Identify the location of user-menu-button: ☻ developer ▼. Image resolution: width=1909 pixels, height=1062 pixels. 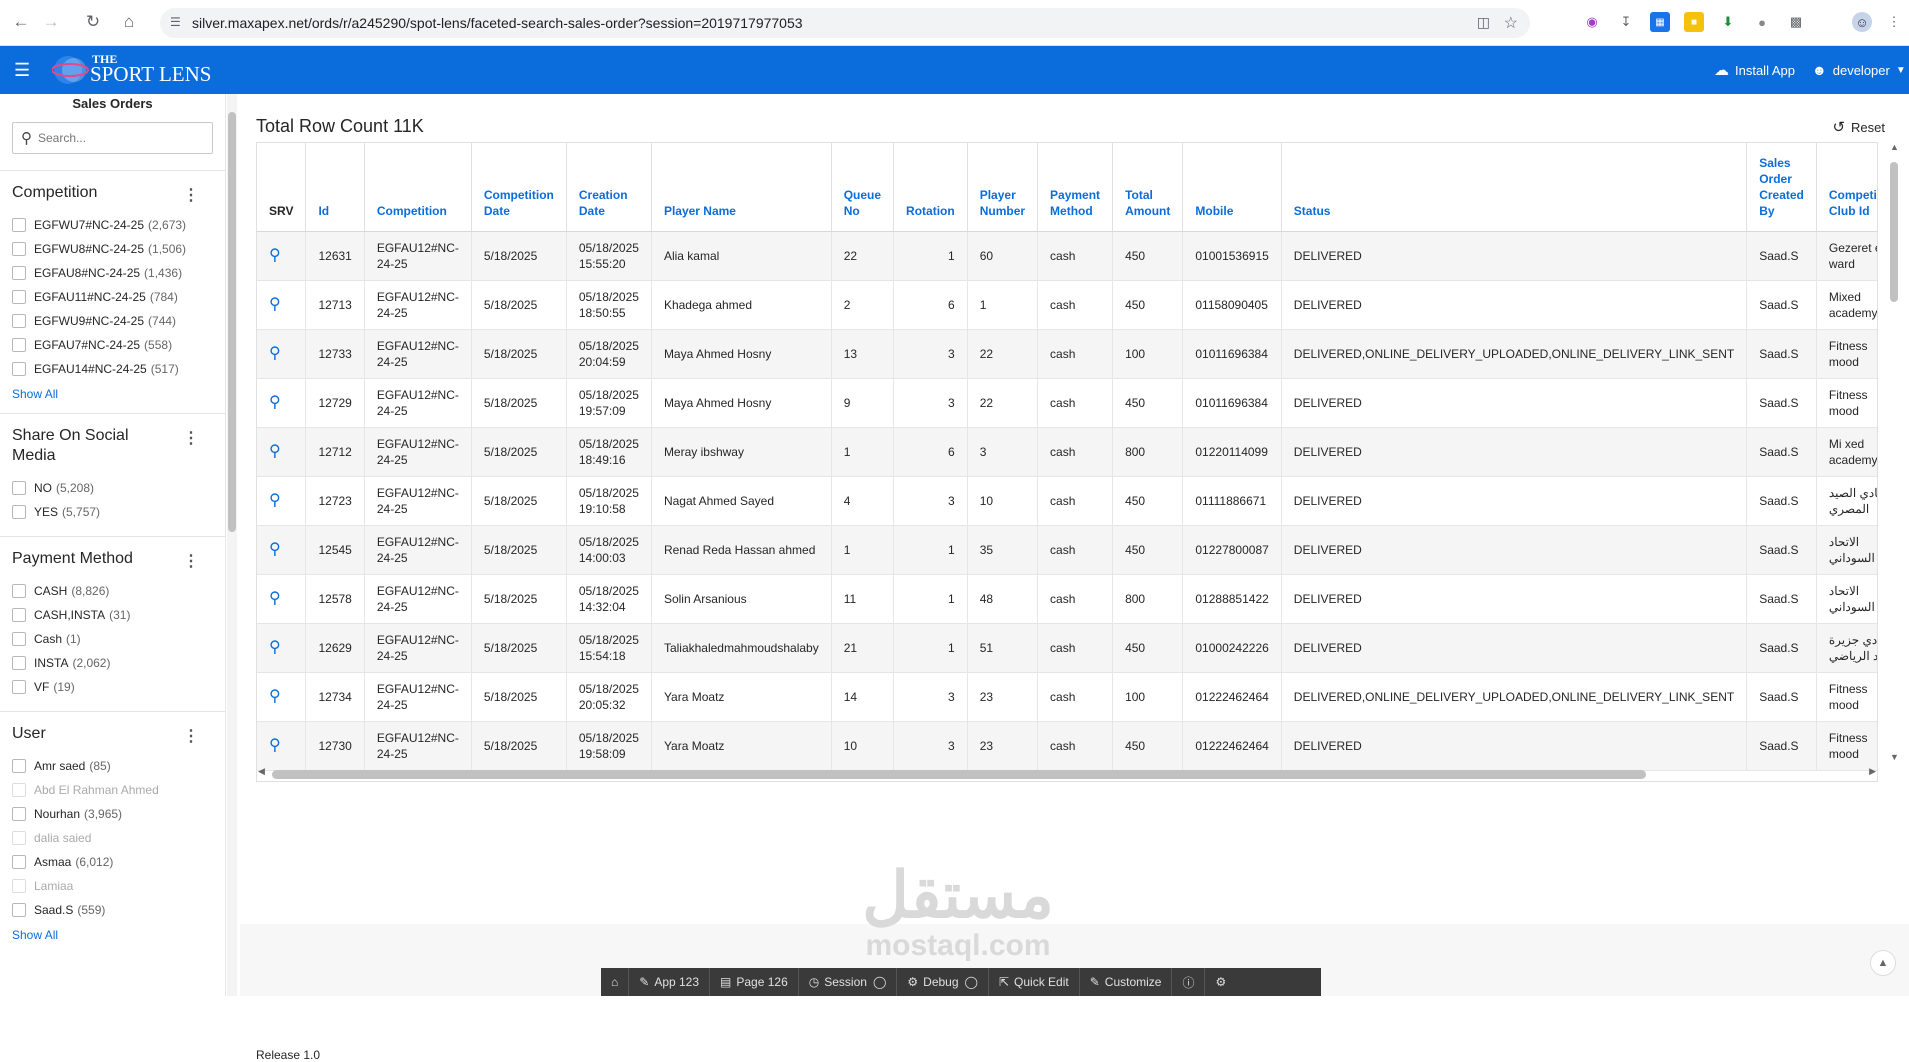
(1859, 70).